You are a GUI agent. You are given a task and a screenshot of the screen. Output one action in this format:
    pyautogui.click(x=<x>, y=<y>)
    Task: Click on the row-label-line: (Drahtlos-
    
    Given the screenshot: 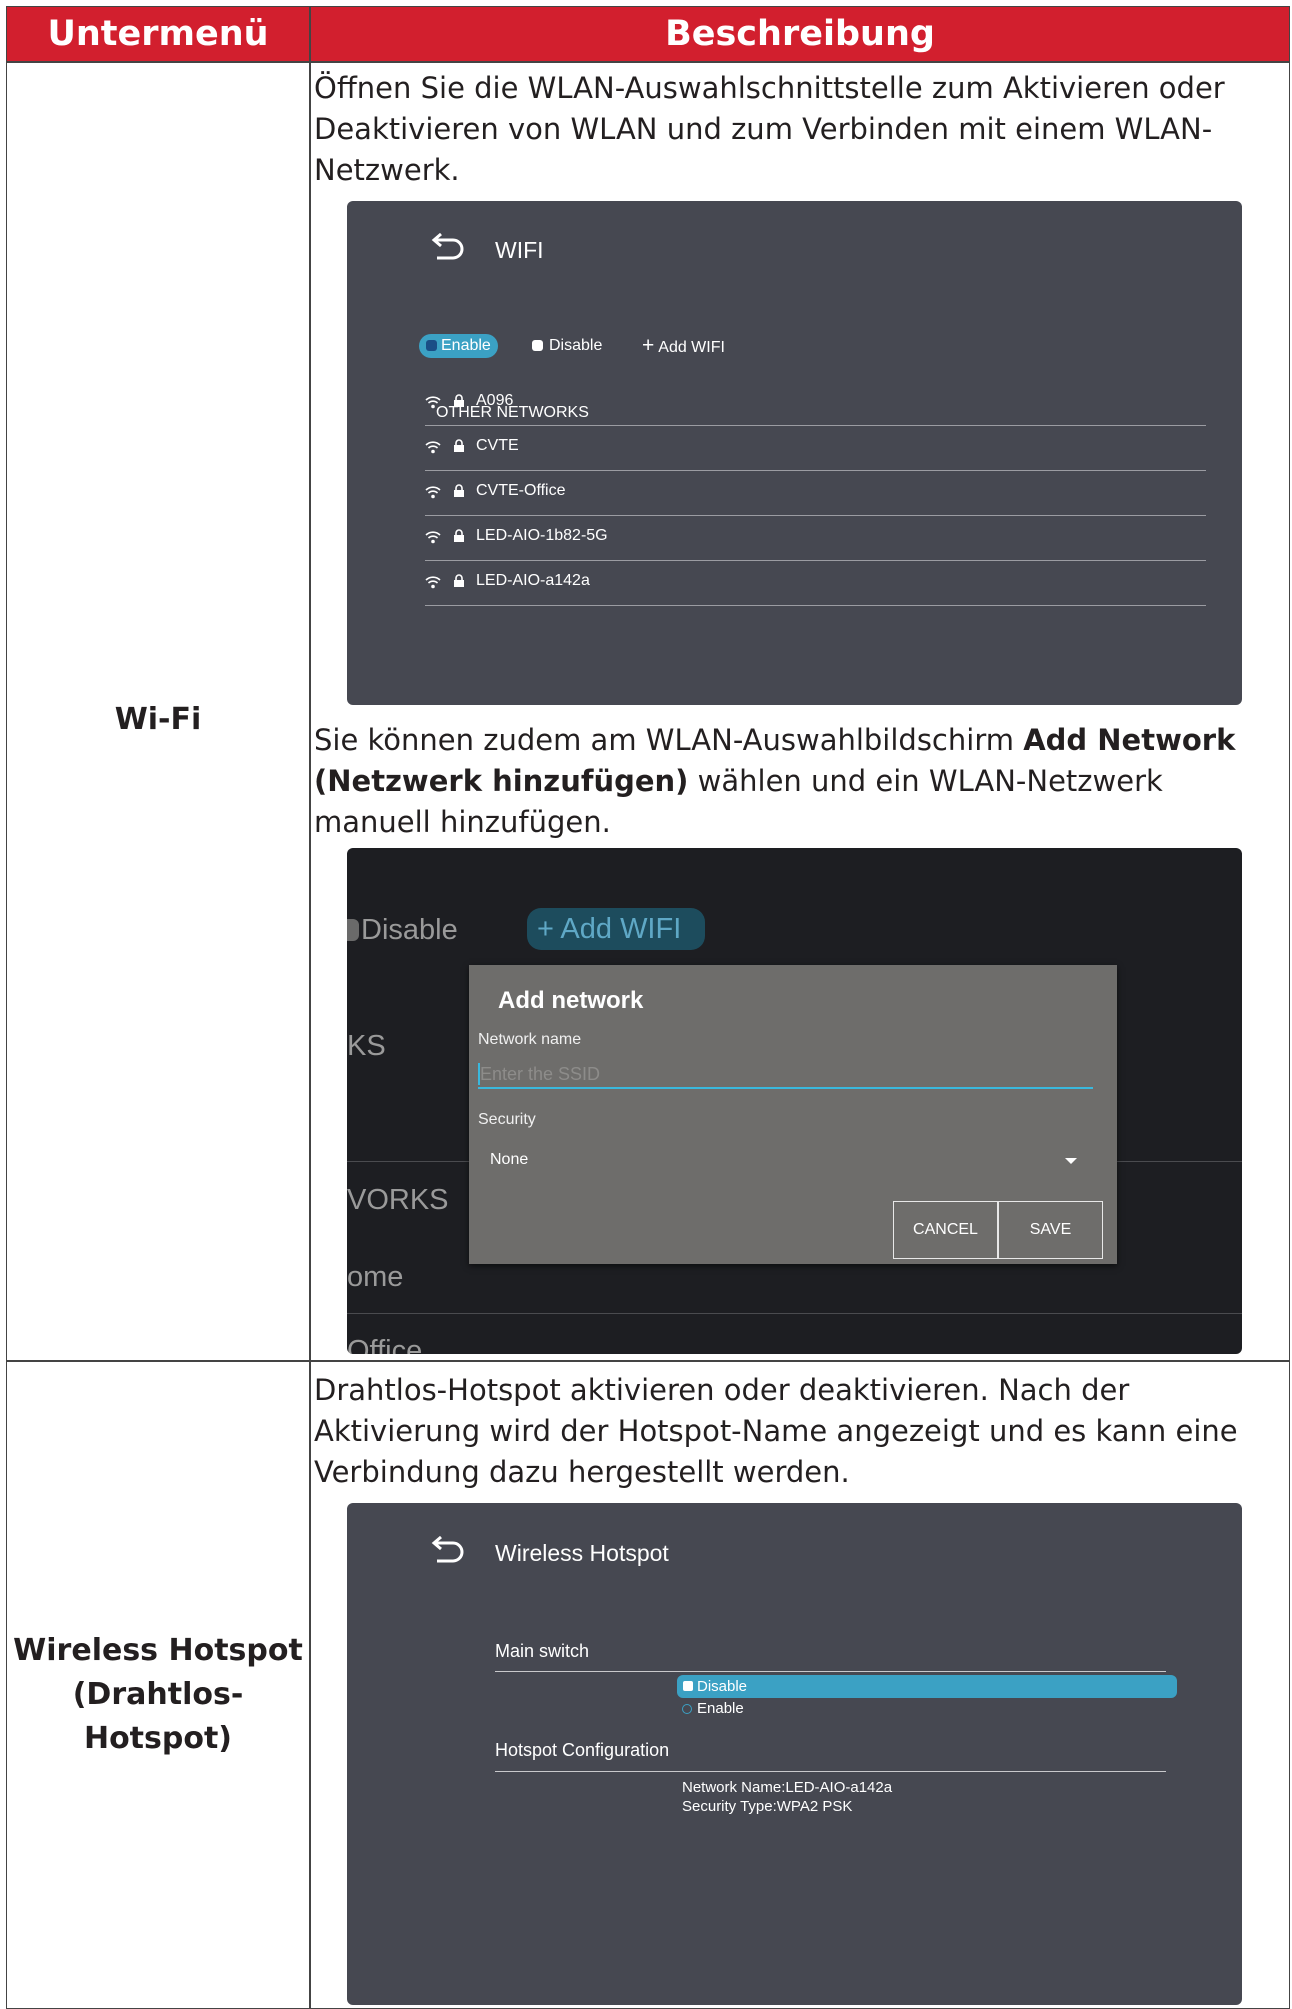 What is the action you would take?
    pyautogui.click(x=158, y=1694)
    